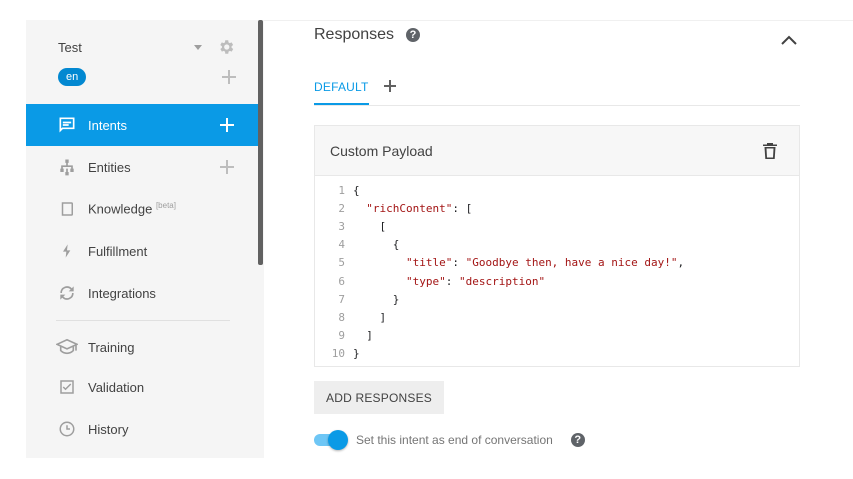  What do you see at coordinates (557, 151) in the screenshot?
I see `card-header: Custom Payload` at bounding box center [557, 151].